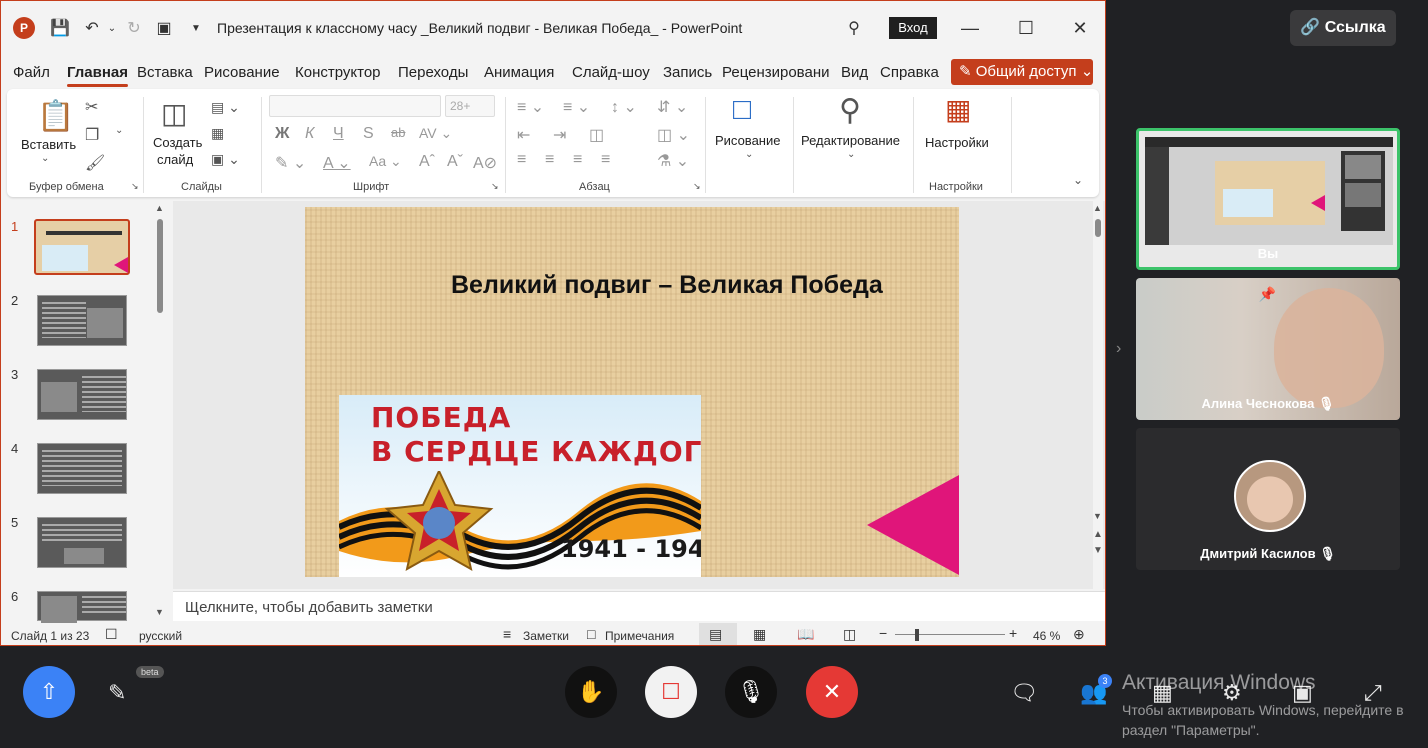  What do you see at coordinates (687, 72) in the screenshot?
I see `tab-record: Запись` at bounding box center [687, 72].